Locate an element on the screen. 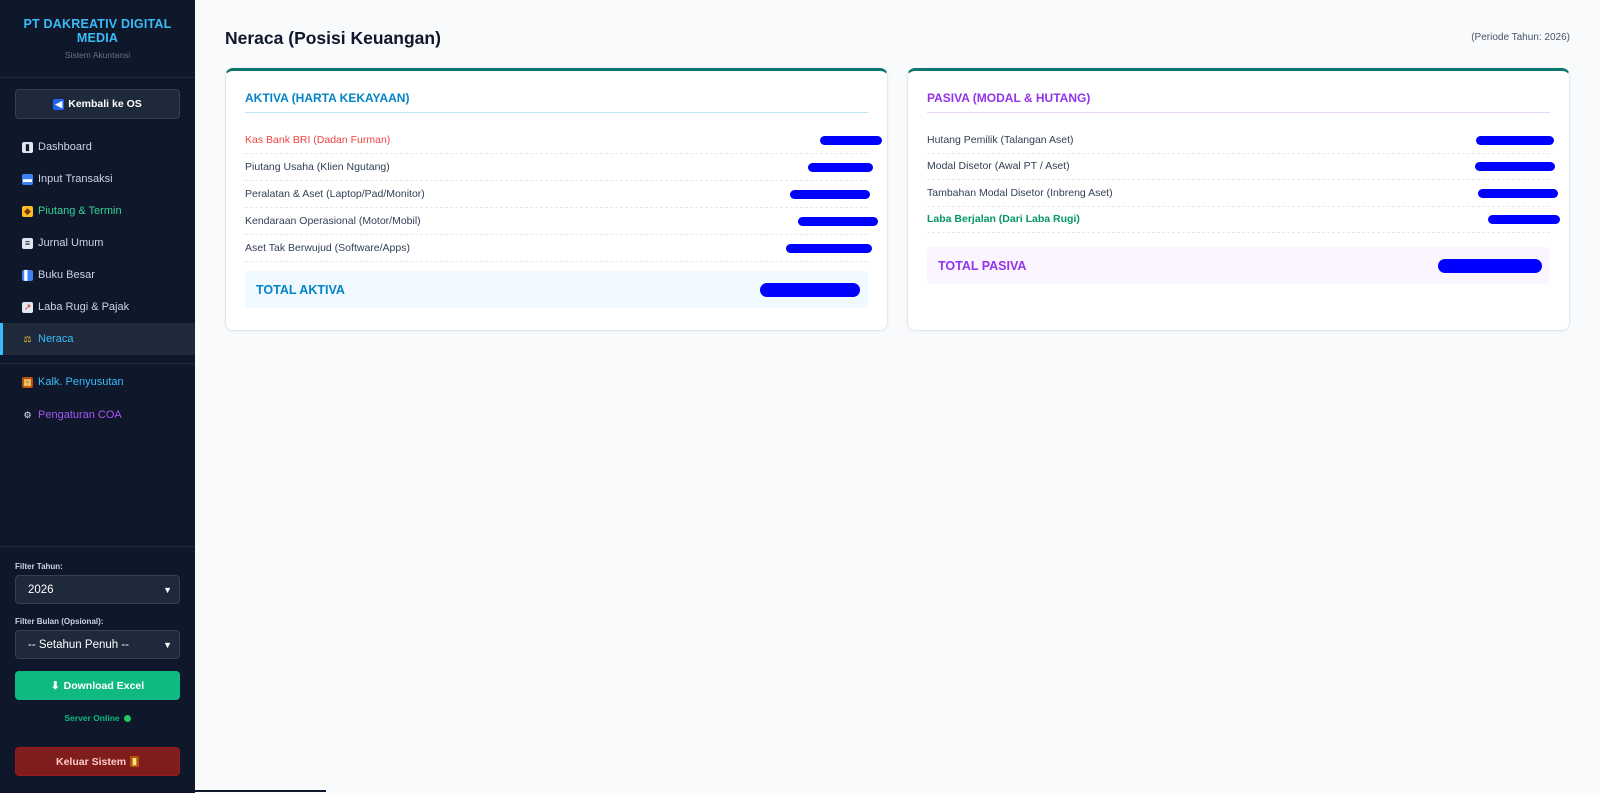 Image resolution: width=1600 pixels, height=793 pixels. logout-button: Keluar Sistem ▮ is located at coordinates (97, 761).